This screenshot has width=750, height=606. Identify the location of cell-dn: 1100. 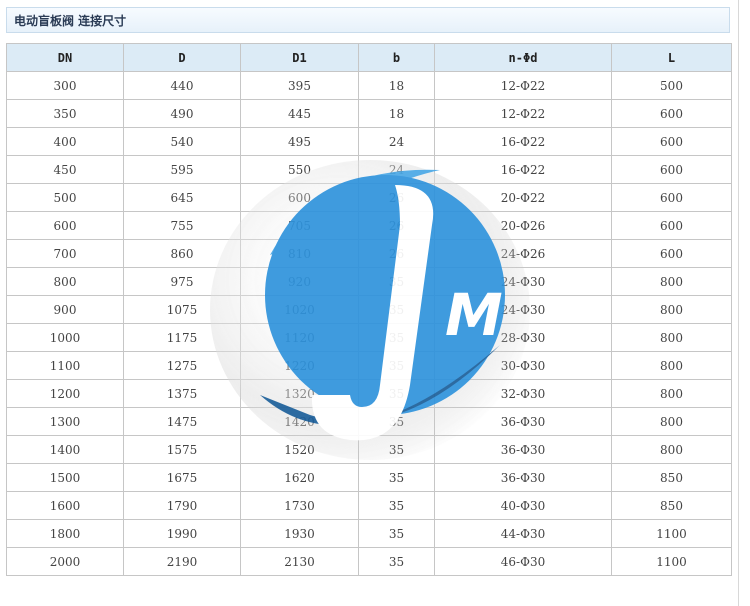
(65, 365).